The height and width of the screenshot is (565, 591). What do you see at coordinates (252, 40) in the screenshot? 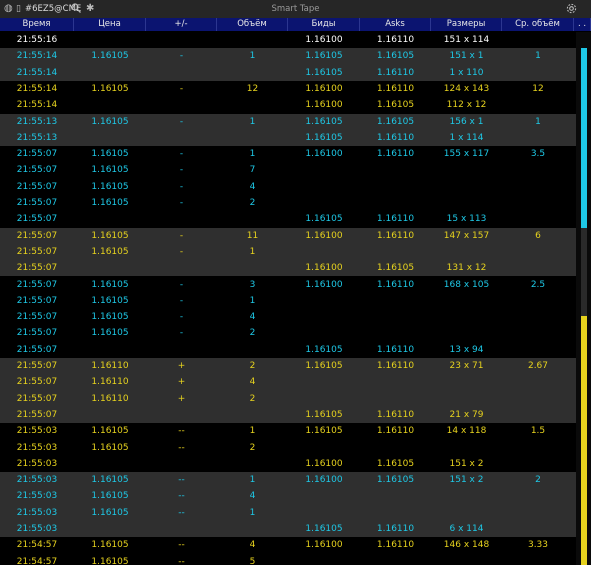
I see `cell-volume` at bounding box center [252, 40].